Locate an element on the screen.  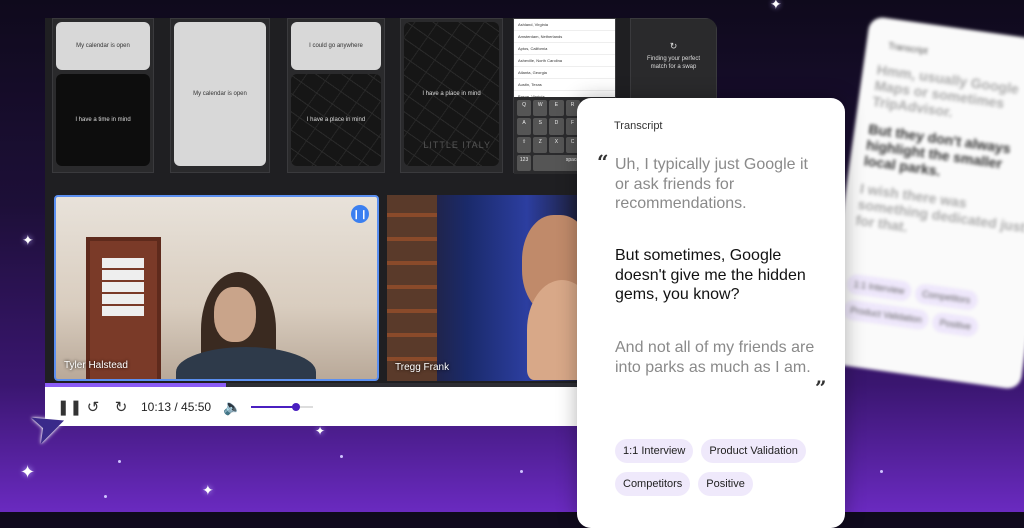
open-quote-icon: “ is located at coordinates (603, 162).